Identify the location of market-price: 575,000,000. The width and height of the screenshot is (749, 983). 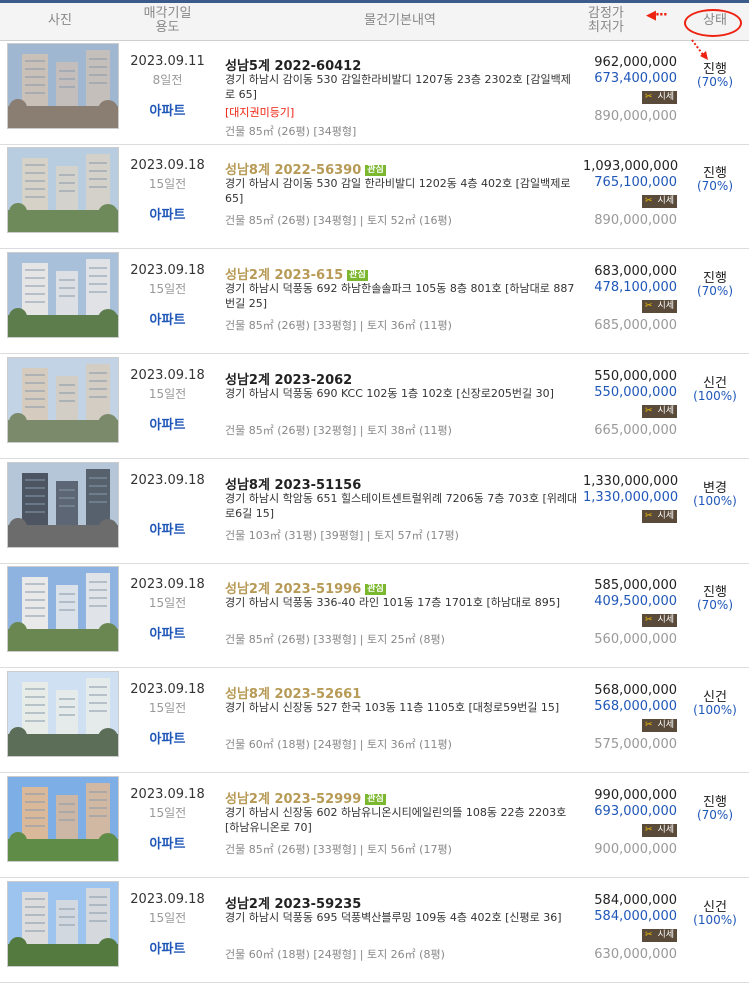
(635, 744).